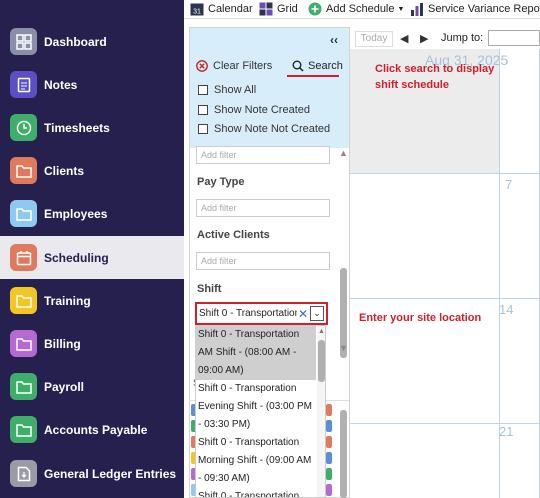  Describe the element at coordinates (247, 352) in the screenshot. I see `option-line: AM Shift - (08:00 AM -` at that location.